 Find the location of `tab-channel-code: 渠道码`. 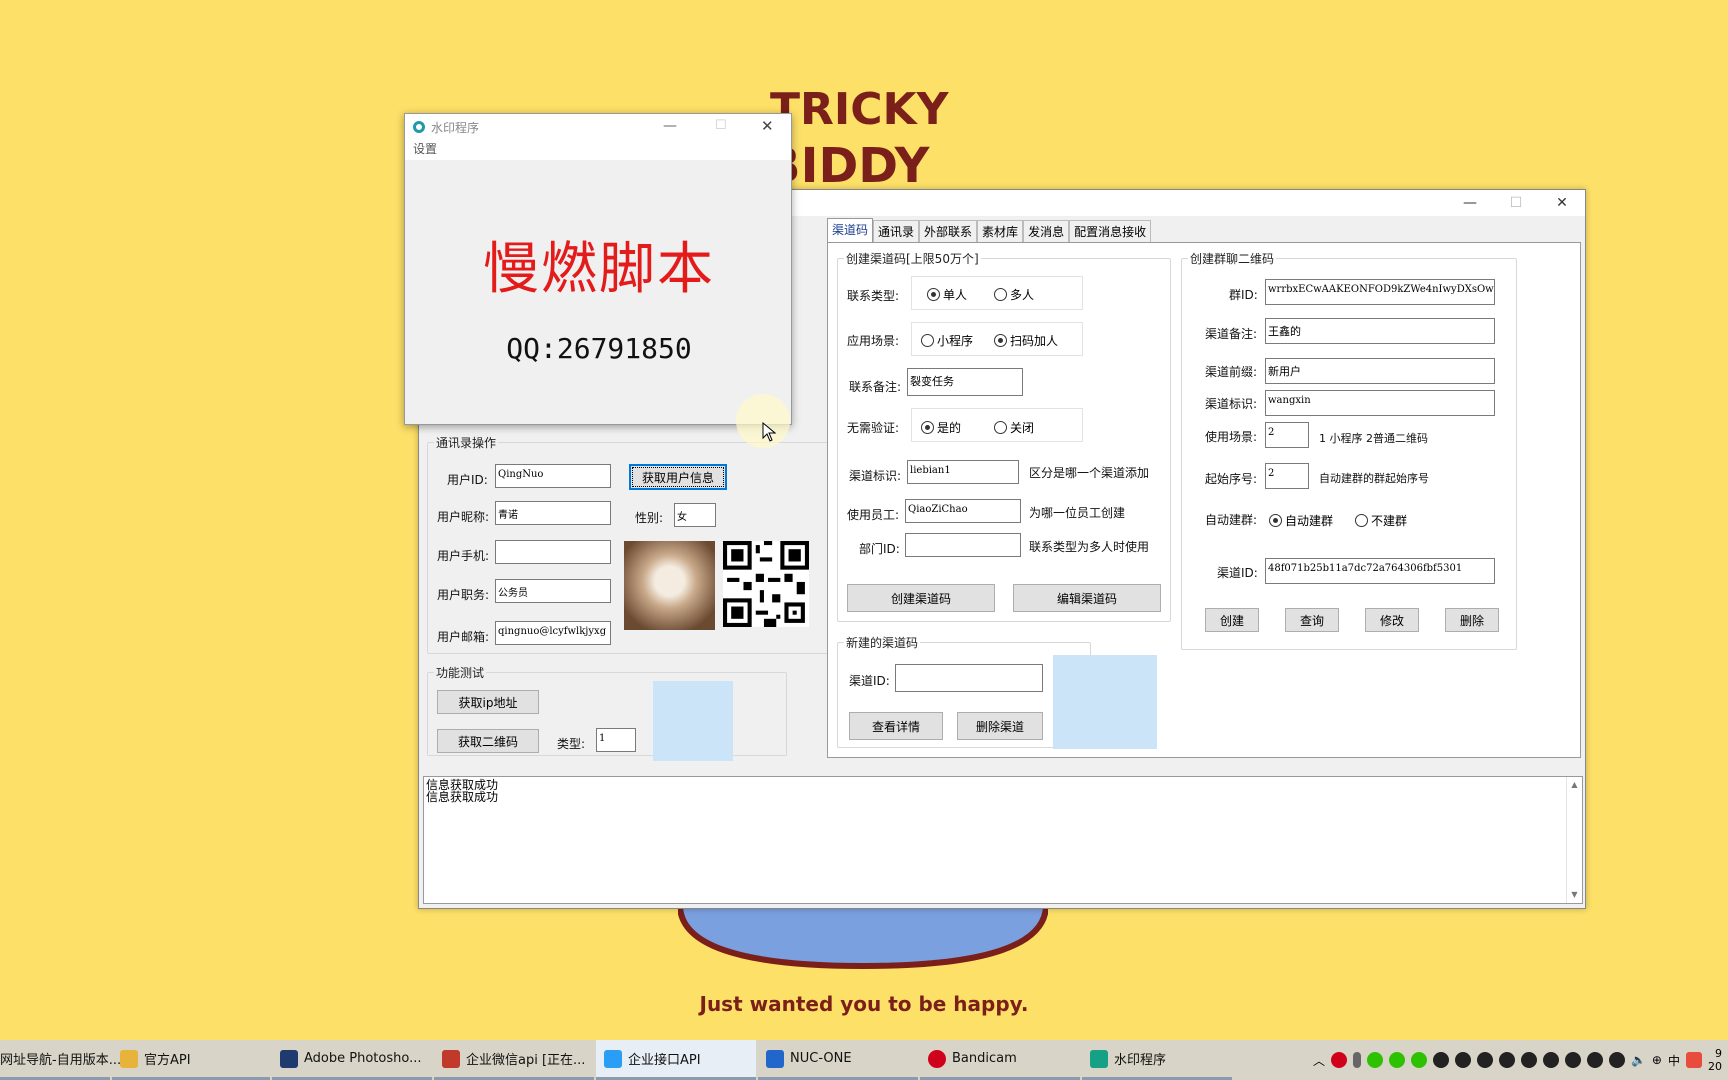

tab-channel-code: 渠道码 is located at coordinates (850, 230).